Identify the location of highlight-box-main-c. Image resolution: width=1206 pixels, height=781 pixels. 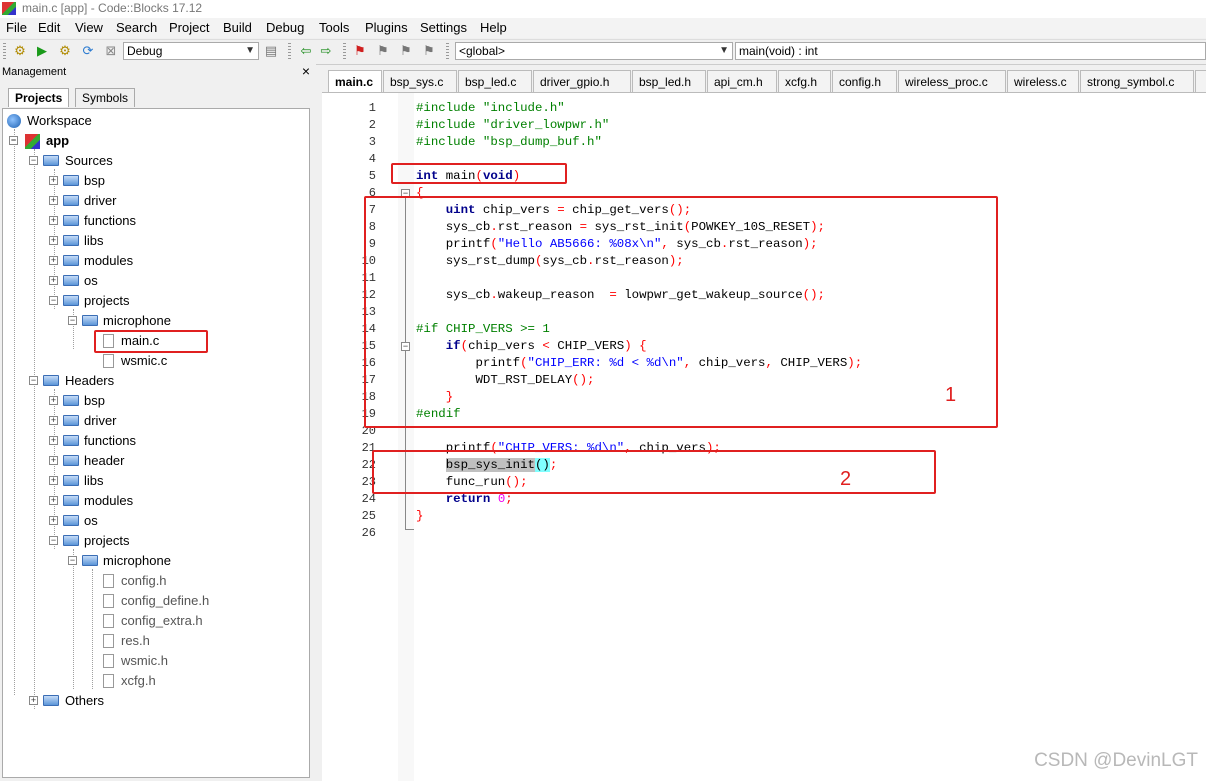
(151, 341).